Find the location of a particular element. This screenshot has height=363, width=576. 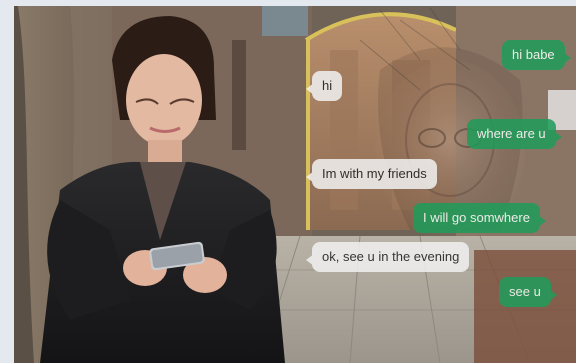

chat-bubble-sent: see u is located at coordinates (528, 292).